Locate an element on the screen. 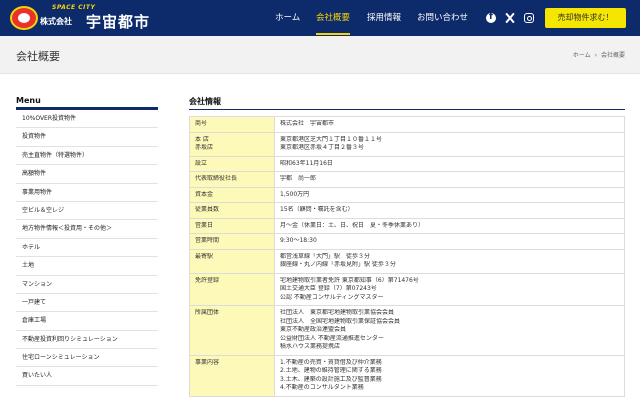 The image size is (640, 400). row-value-line: 公認 不動産コンサルティングマスター is located at coordinates (332, 297).